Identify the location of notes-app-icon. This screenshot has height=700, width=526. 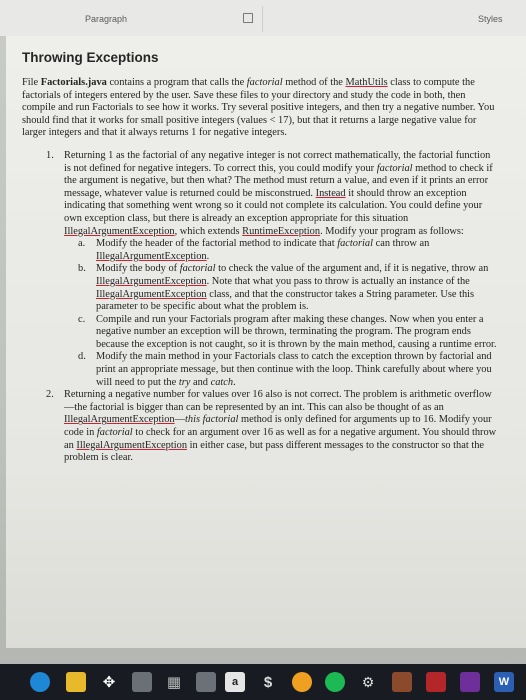
(470, 682).